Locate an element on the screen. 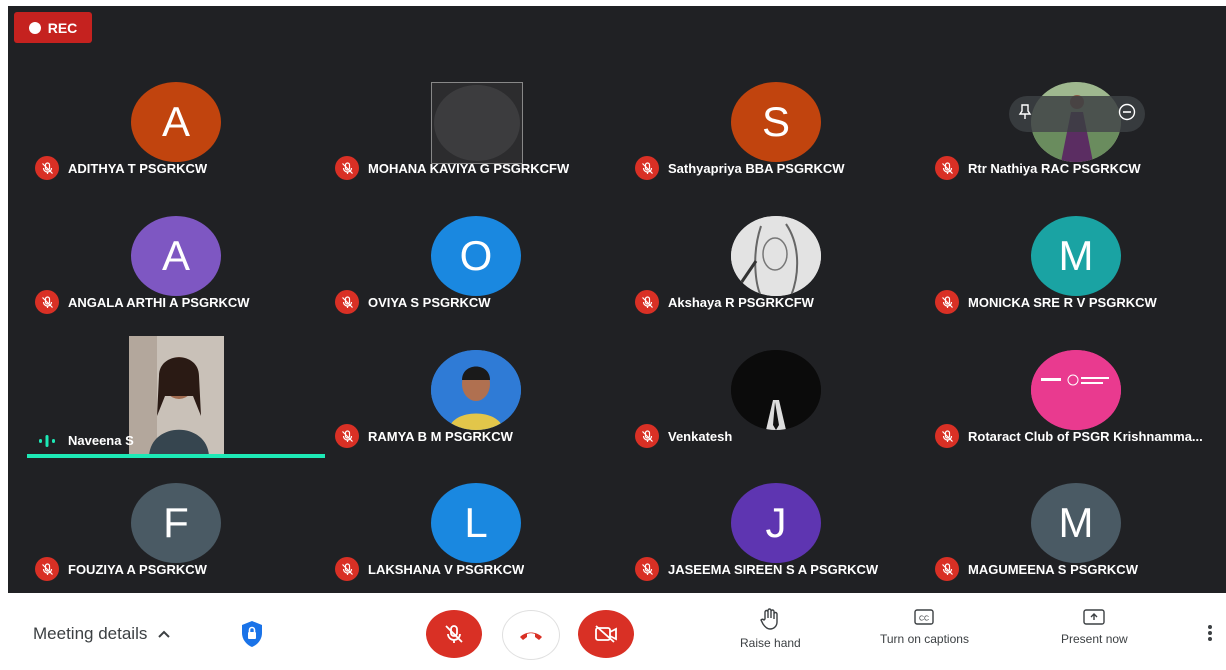 The height and width of the screenshot is (670, 1226). participant-tile: MOHANA KAVIYA G PSGRKCFW is located at coordinates (476, 124).